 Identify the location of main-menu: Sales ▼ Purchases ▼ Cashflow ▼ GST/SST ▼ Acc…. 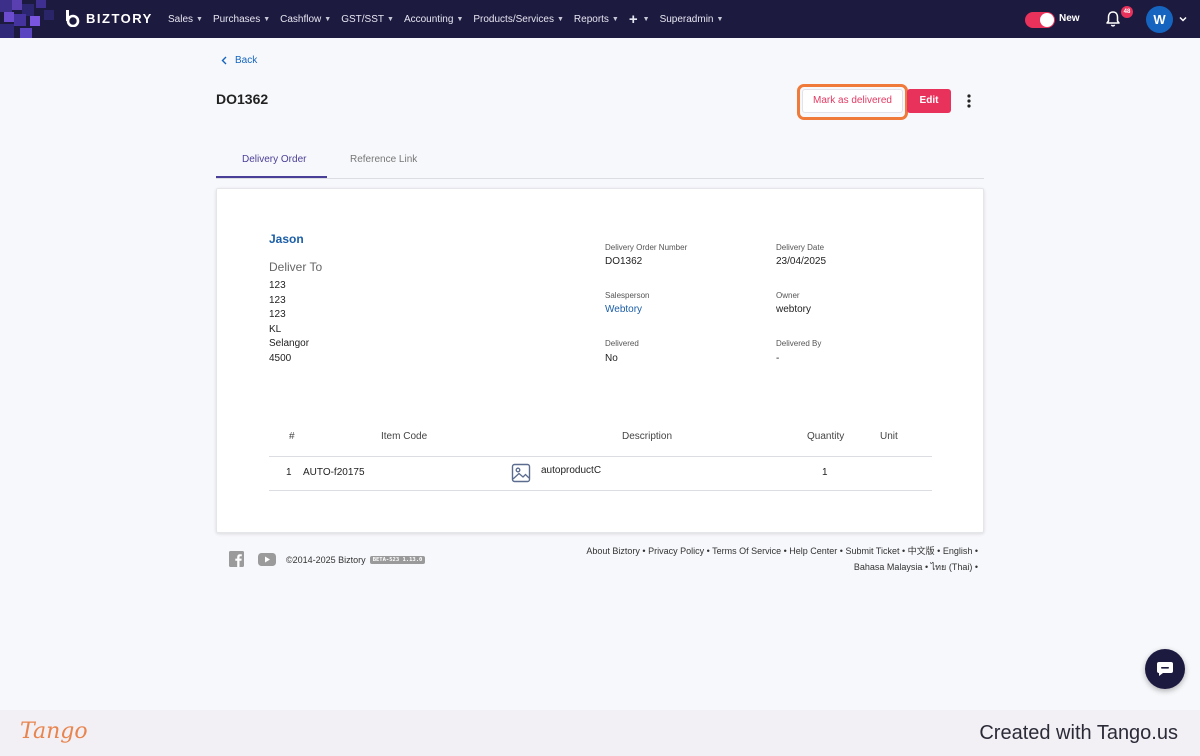
(450, 19).